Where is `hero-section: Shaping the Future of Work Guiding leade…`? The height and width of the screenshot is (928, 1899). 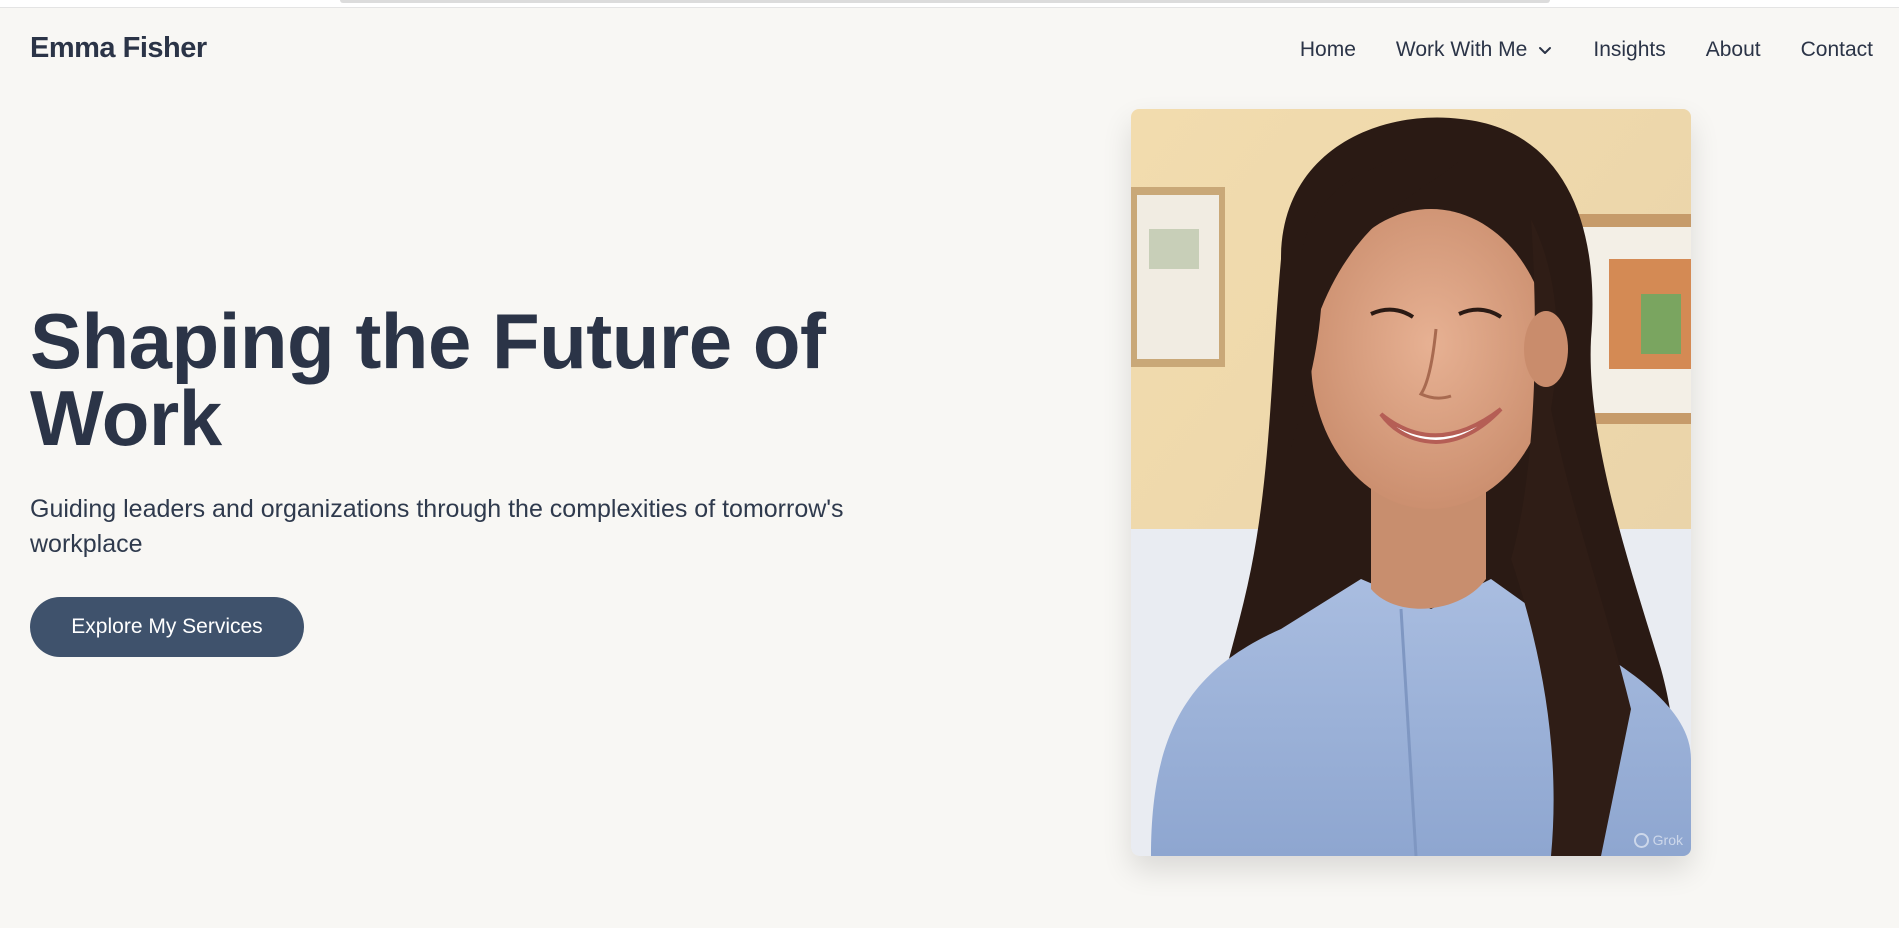 hero-section: Shaping the Future of Work Guiding leade… is located at coordinates (480, 432).